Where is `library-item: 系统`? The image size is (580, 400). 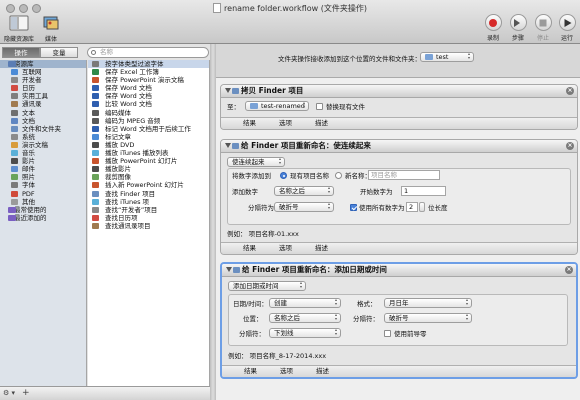 library-item: 系统 is located at coordinates (43, 137).